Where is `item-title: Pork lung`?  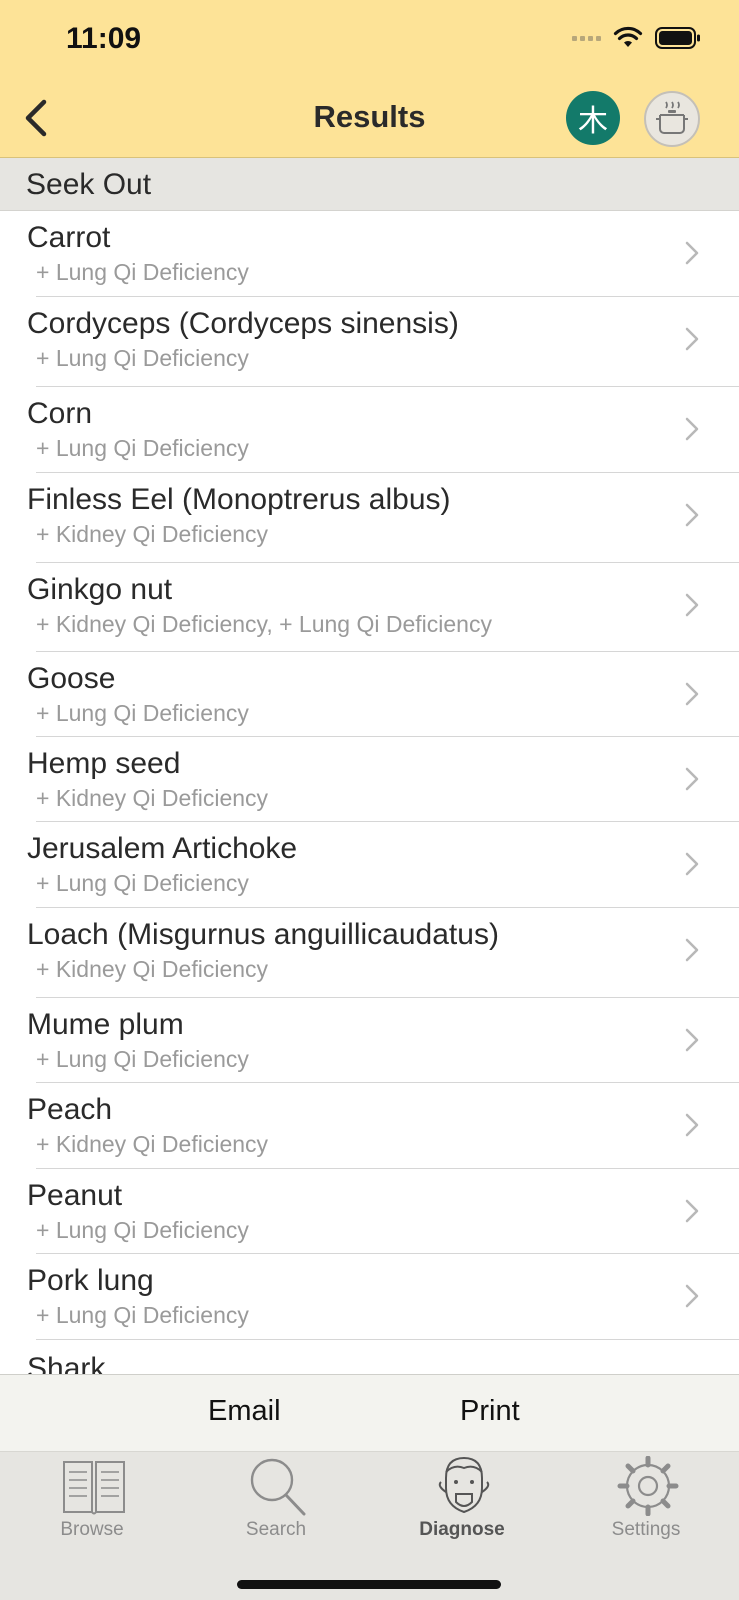 item-title: Pork lung is located at coordinates (90, 1280).